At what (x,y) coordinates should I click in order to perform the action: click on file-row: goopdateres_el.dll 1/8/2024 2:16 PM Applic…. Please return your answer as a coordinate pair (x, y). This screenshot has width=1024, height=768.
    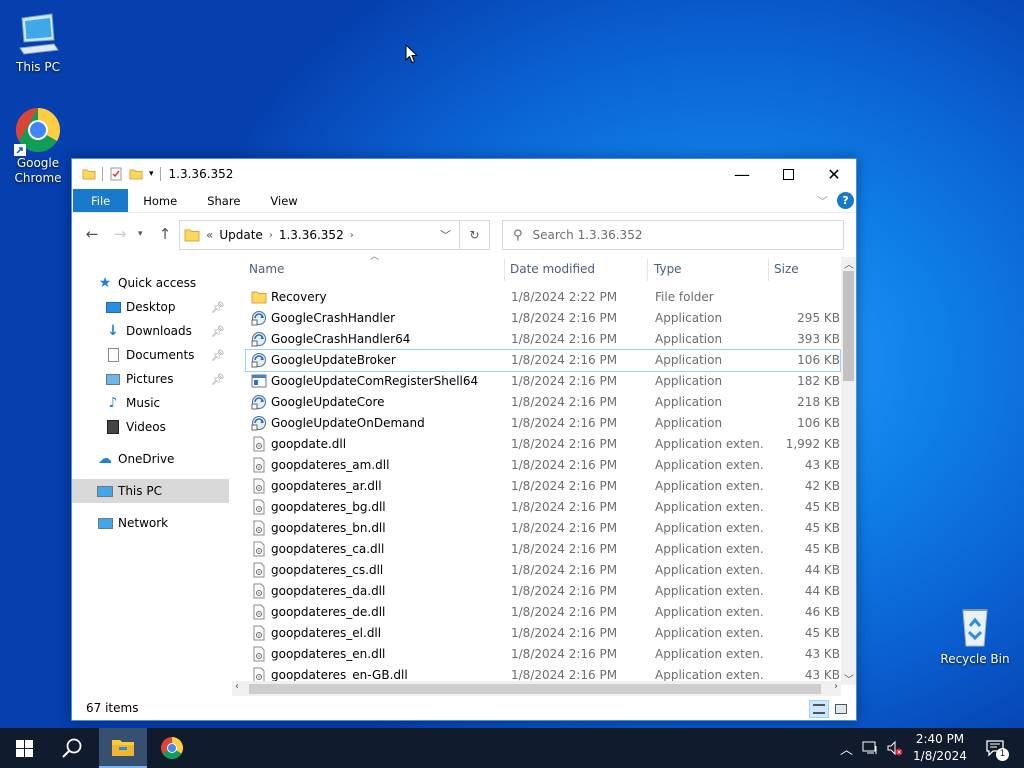
    Looking at the image, I should click on (543, 633).